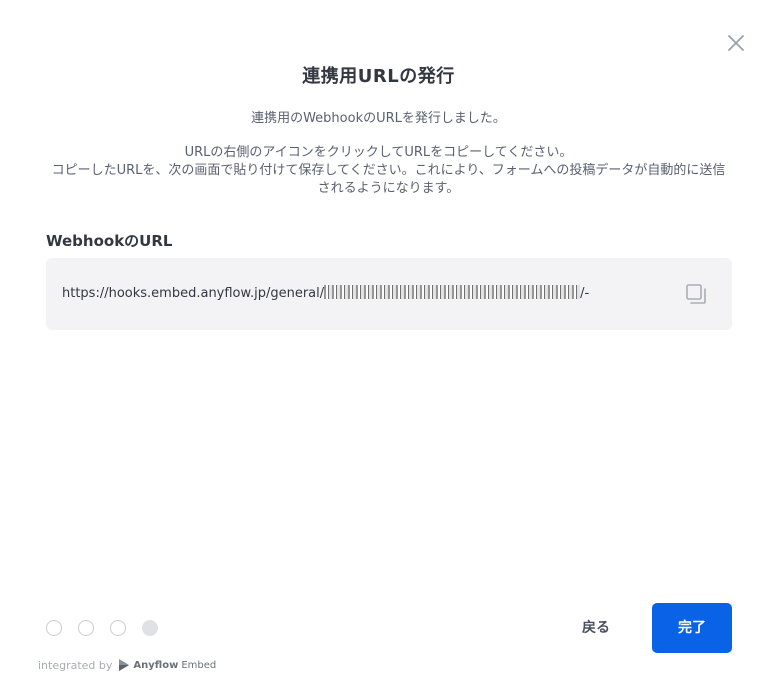 This screenshot has height=696, width=757. Describe the element at coordinates (75, 665) in the screenshot. I see `integrated-by-text: integrated by` at that location.